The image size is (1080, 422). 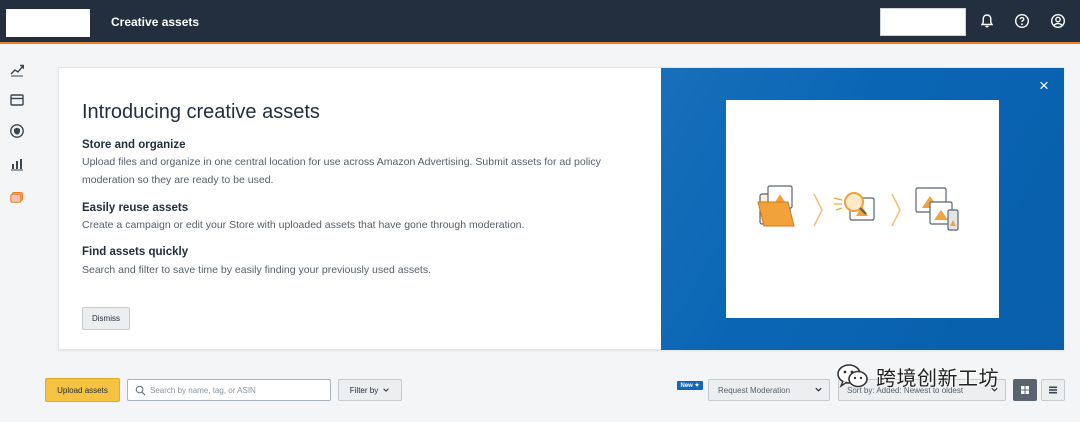 What do you see at coordinates (82, 390) in the screenshot?
I see `upload-assets-button: Upload assets` at bounding box center [82, 390].